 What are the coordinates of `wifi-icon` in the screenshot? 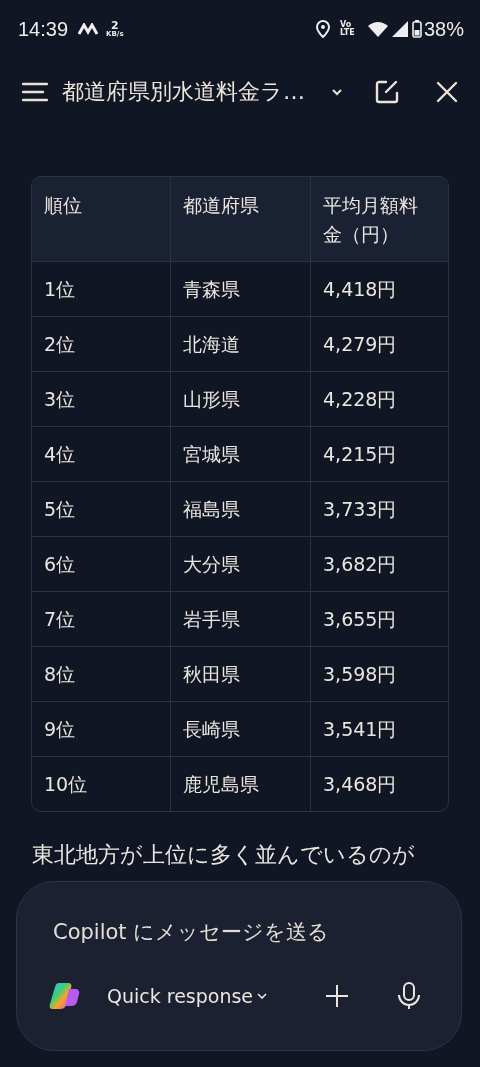 It's located at (377, 29).